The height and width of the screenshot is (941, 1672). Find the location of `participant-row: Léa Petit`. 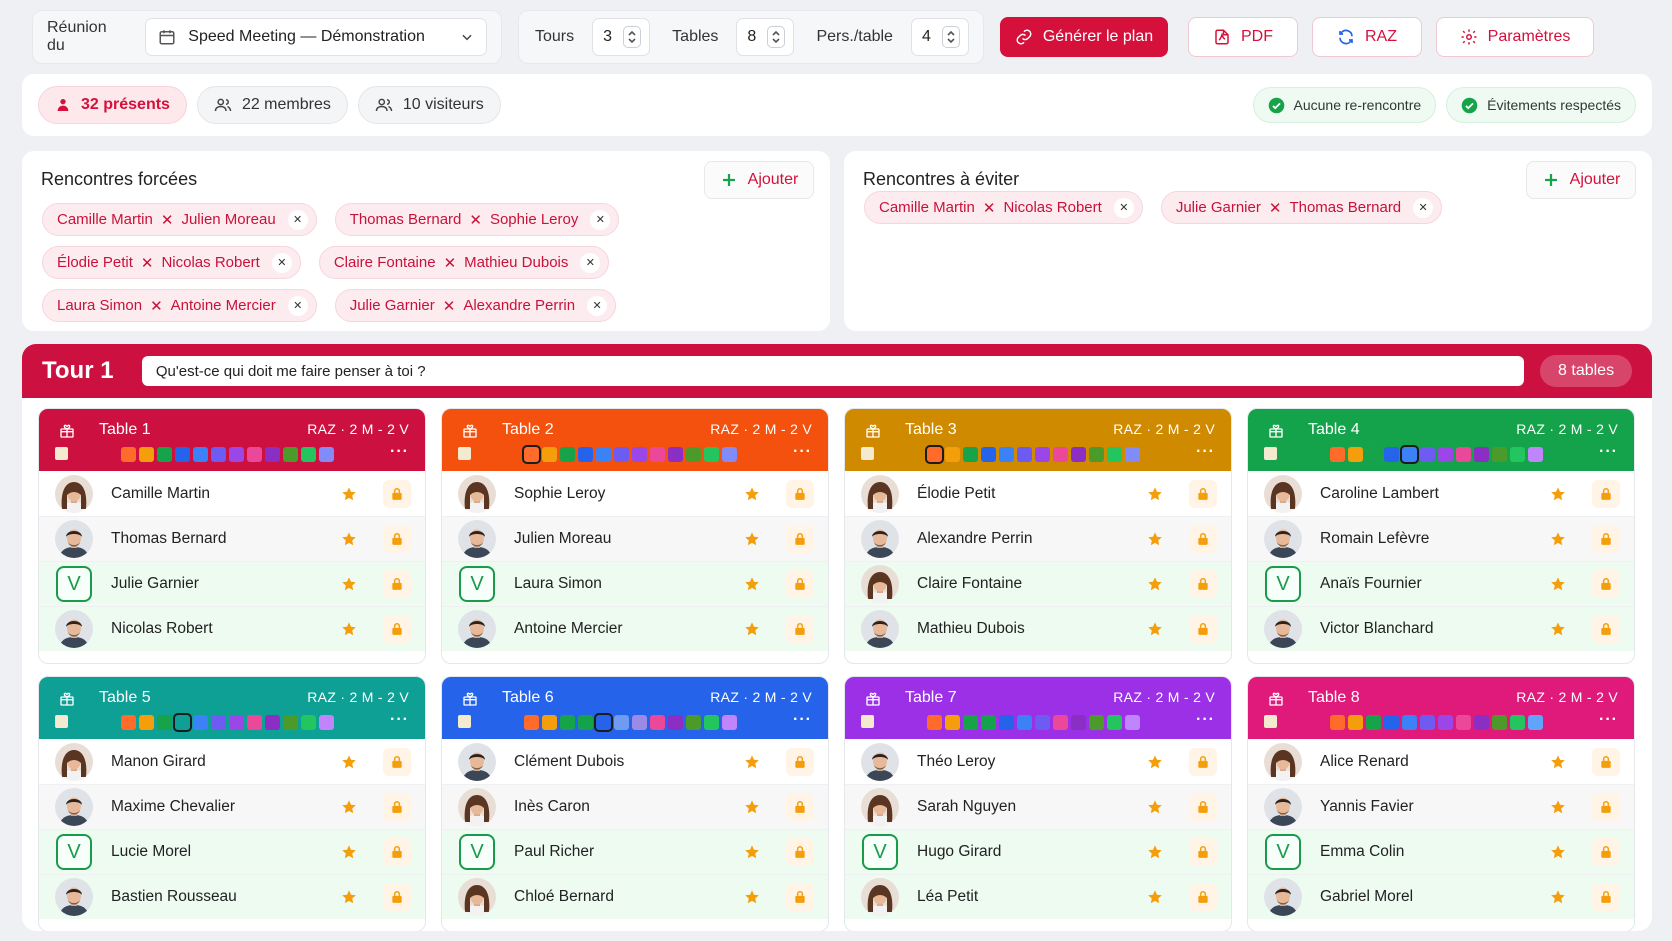

participant-row: Léa Petit is located at coordinates (1038, 896).